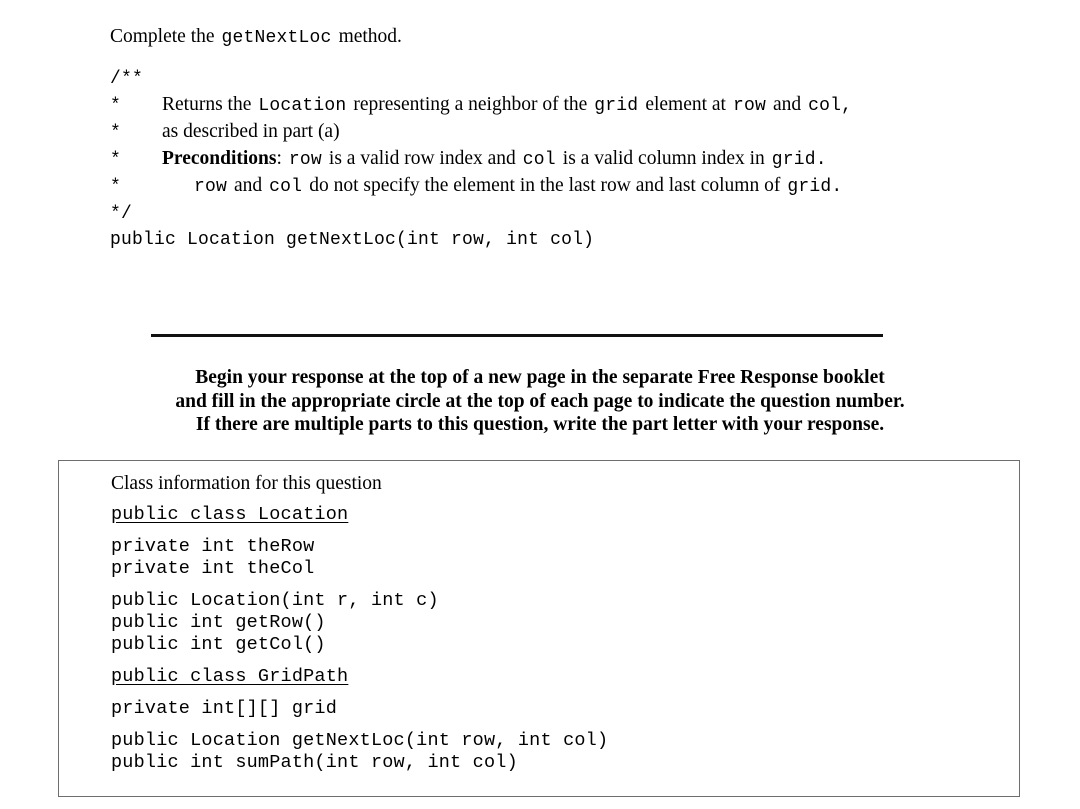 Image resolution: width=1080 pixels, height=809 pixels. I want to click on class-declaration-line: public class GridPath, so click(230, 676).